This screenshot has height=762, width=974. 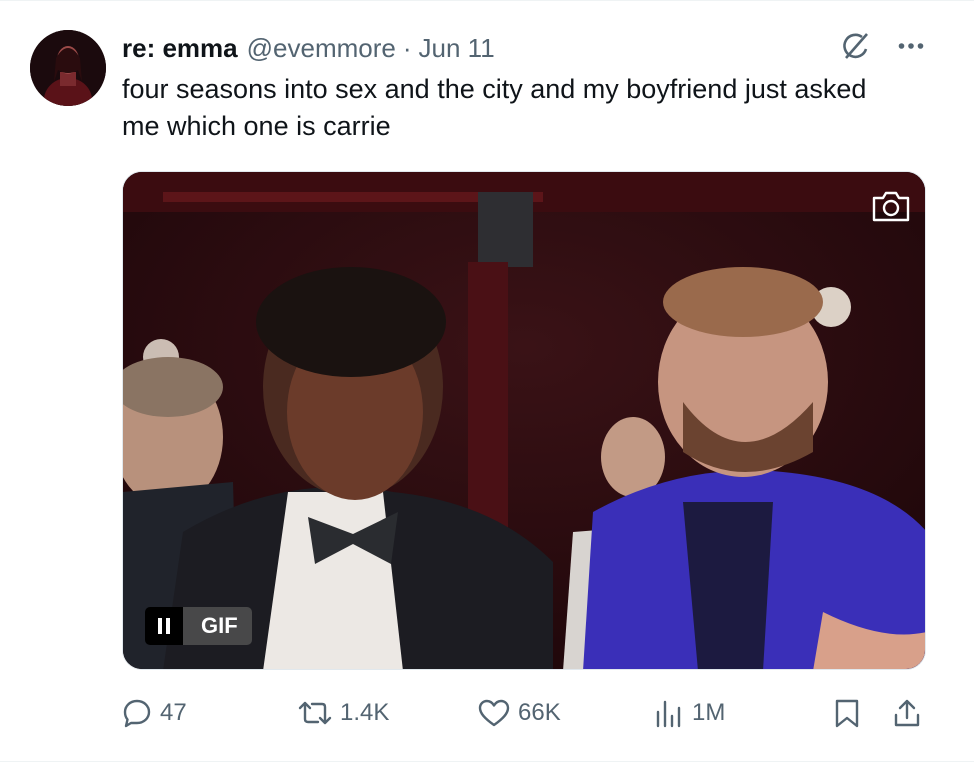 What do you see at coordinates (68, 68) in the screenshot?
I see `avatar` at bounding box center [68, 68].